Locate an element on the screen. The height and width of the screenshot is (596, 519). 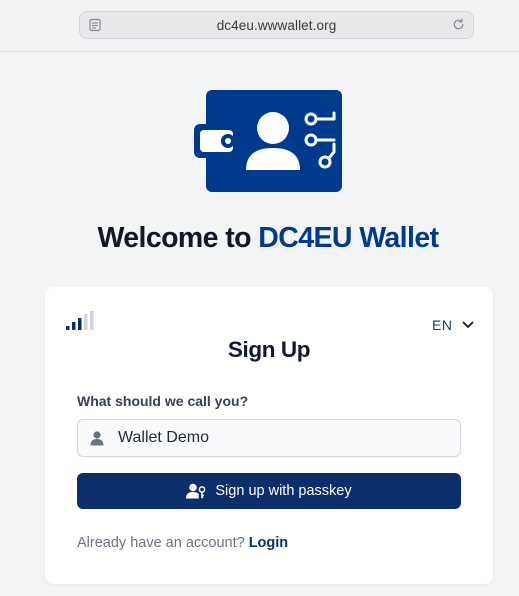
signup-passkey-label: Sign up with passkey is located at coordinates (283, 491).